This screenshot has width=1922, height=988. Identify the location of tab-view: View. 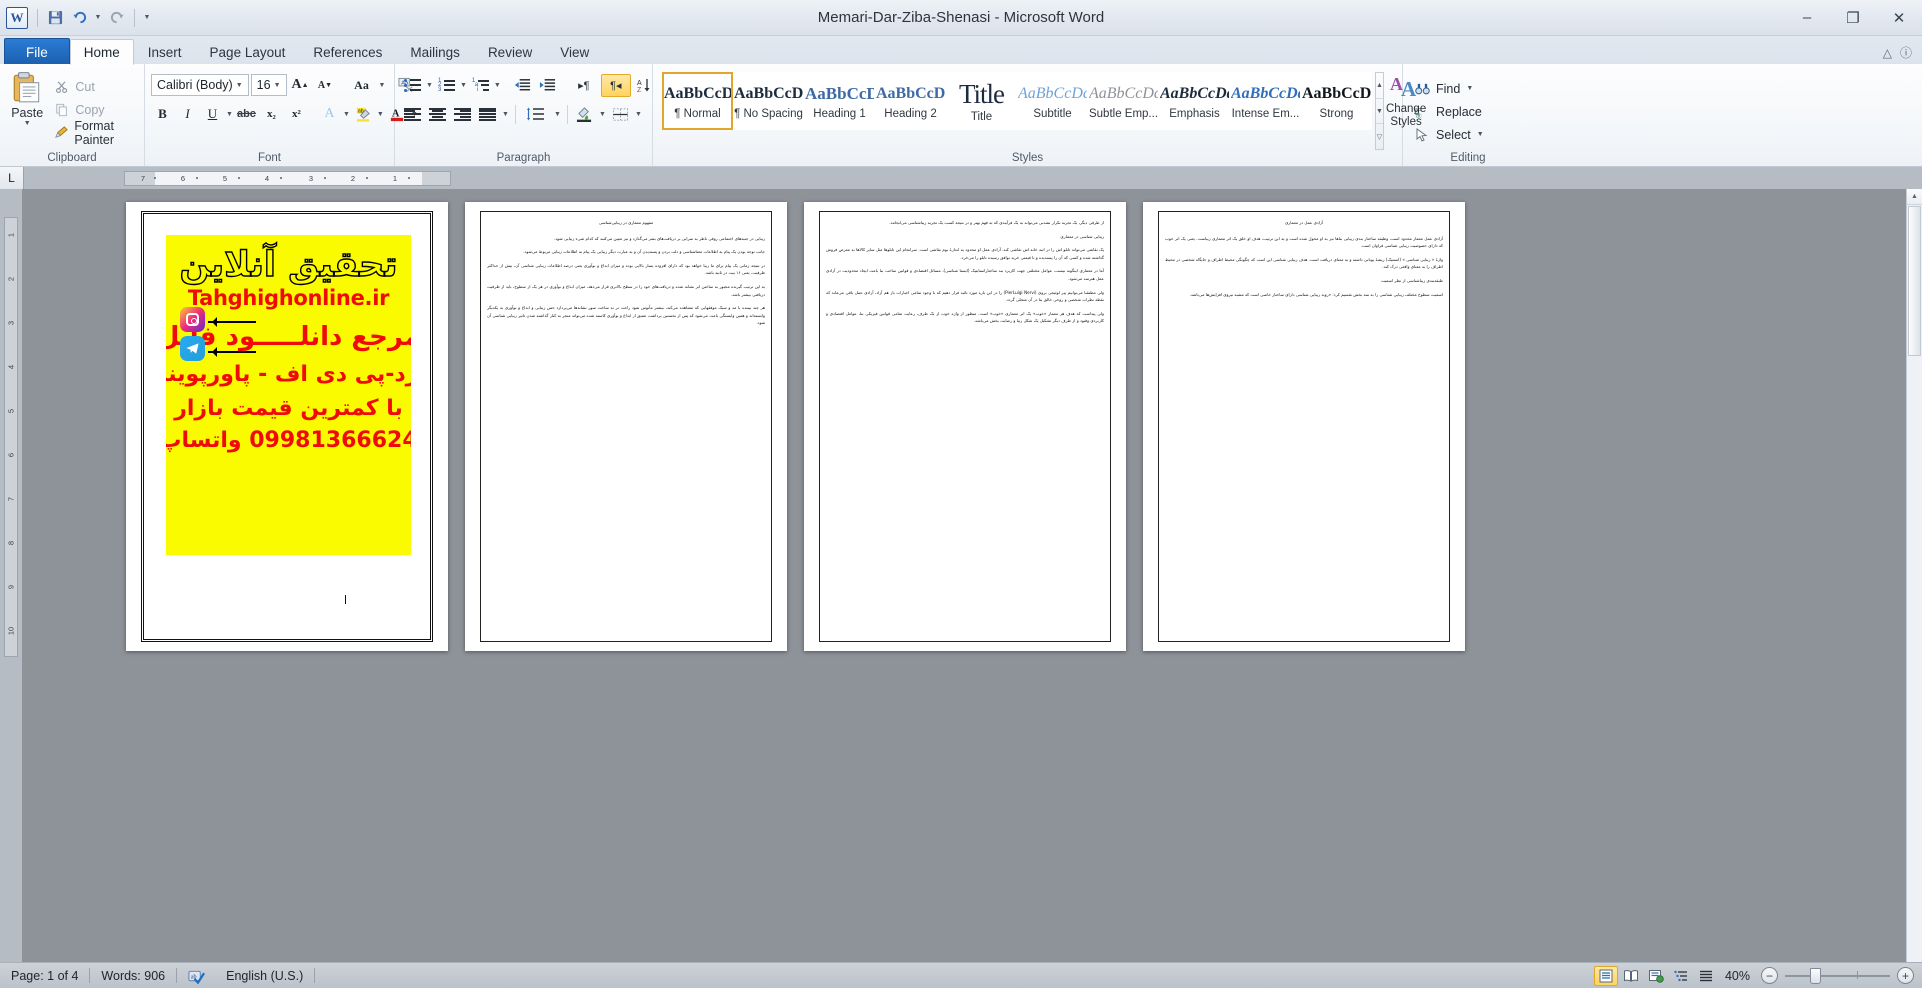
(574, 52).